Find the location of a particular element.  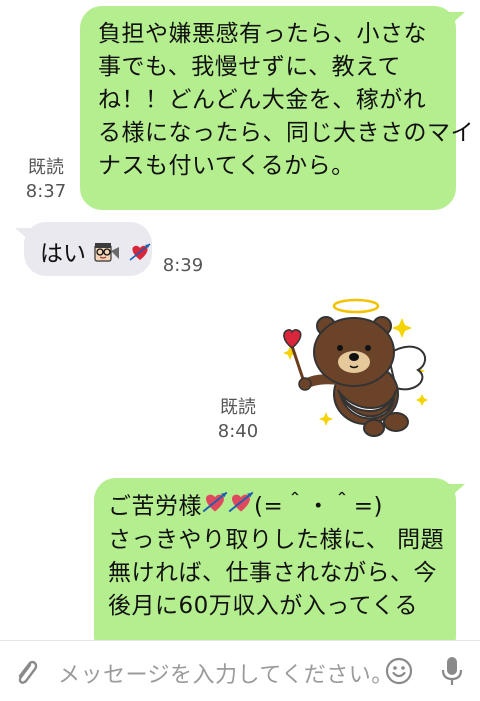

message-line: さっきやり取りした様に、 問題 is located at coordinates (276, 540).